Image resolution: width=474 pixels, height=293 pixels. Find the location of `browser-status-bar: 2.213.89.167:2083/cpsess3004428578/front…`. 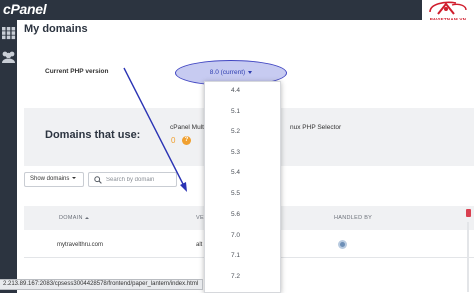

browser-status-bar: 2.213.89.167:2083/cpsess3004428578/front… is located at coordinates (102, 284).